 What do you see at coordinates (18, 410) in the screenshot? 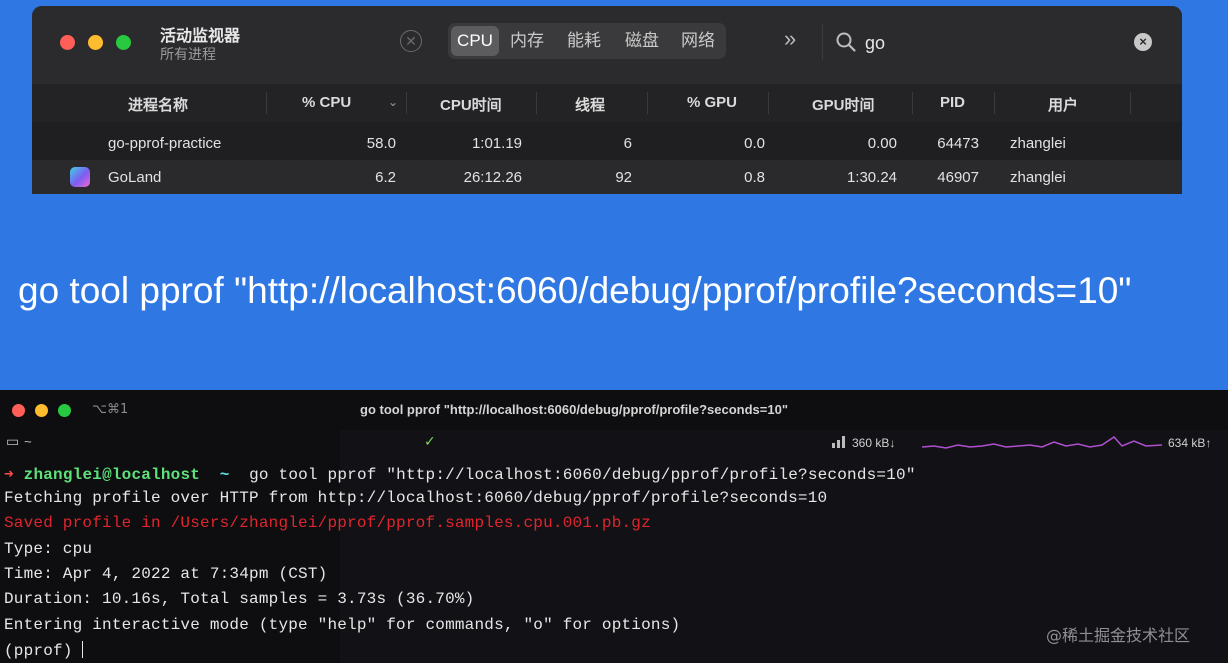
I see `terminal-close-button` at bounding box center [18, 410].